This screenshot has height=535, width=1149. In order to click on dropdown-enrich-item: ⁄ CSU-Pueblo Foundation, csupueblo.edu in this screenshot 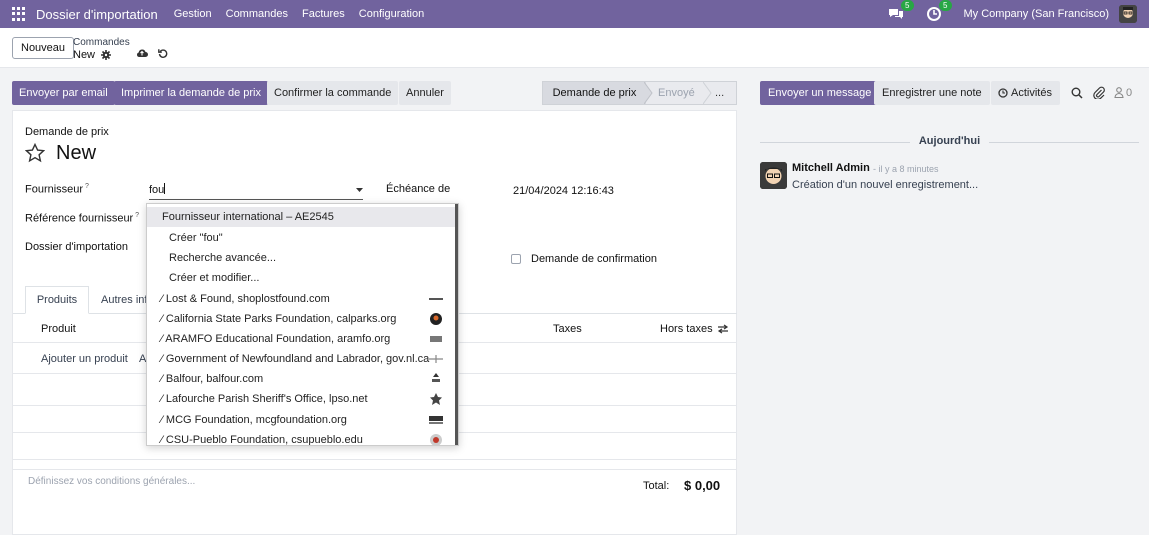, I will do `click(302, 438)`.